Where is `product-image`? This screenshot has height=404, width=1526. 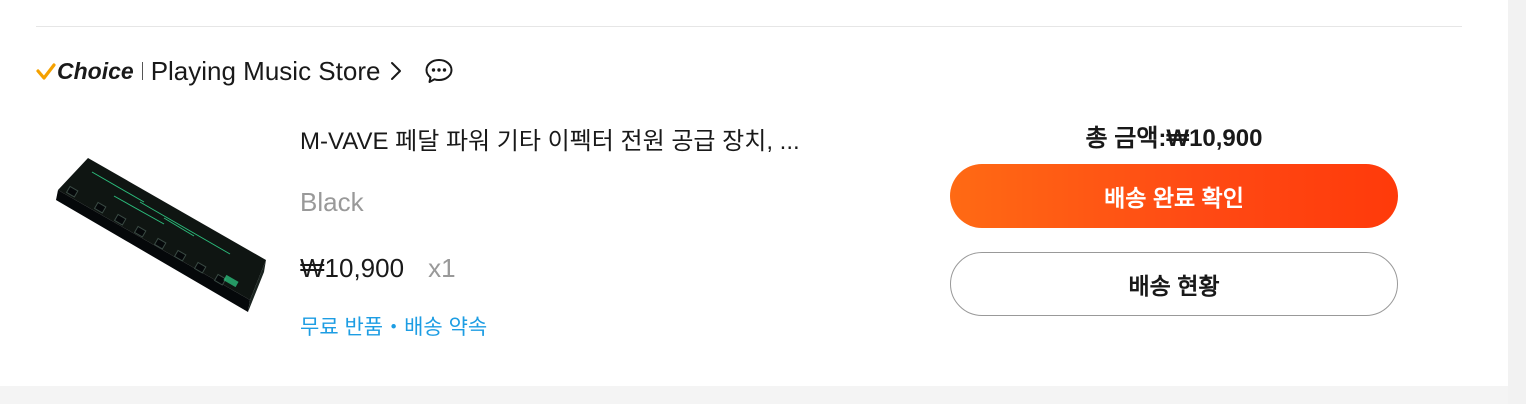 product-image is located at coordinates (155, 235).